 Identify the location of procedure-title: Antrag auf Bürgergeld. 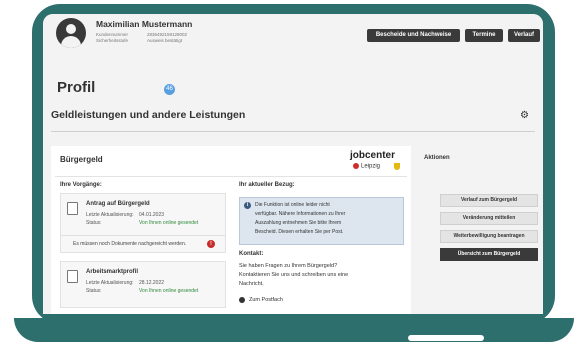
(118, 204).